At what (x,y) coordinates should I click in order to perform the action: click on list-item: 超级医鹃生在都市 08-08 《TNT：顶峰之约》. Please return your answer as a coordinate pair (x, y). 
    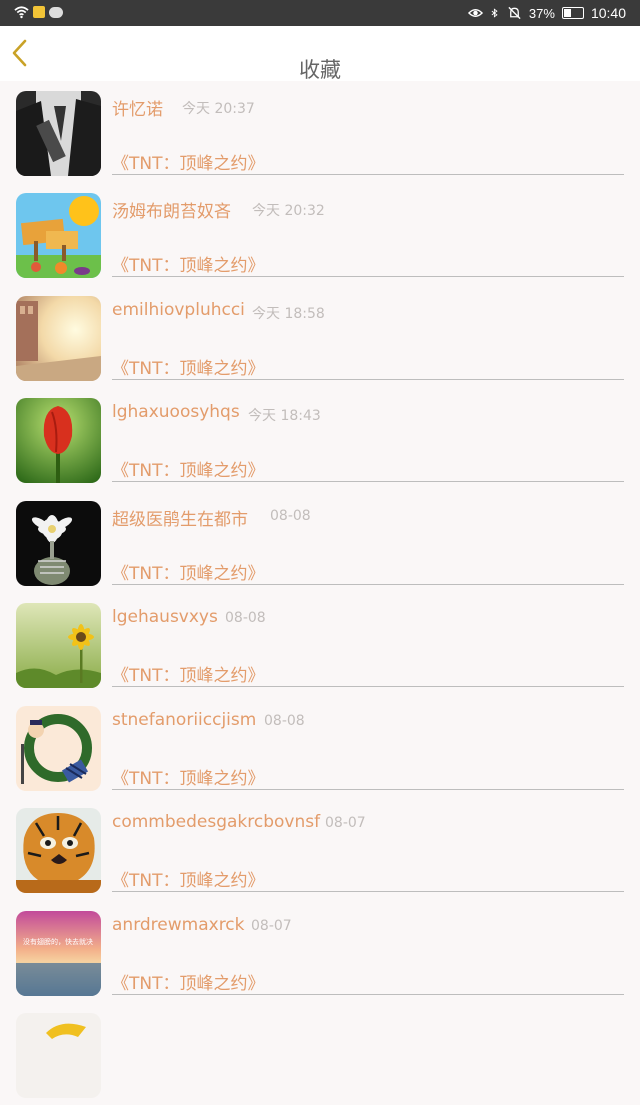
    Looking at the image, I should click on (320, 542).